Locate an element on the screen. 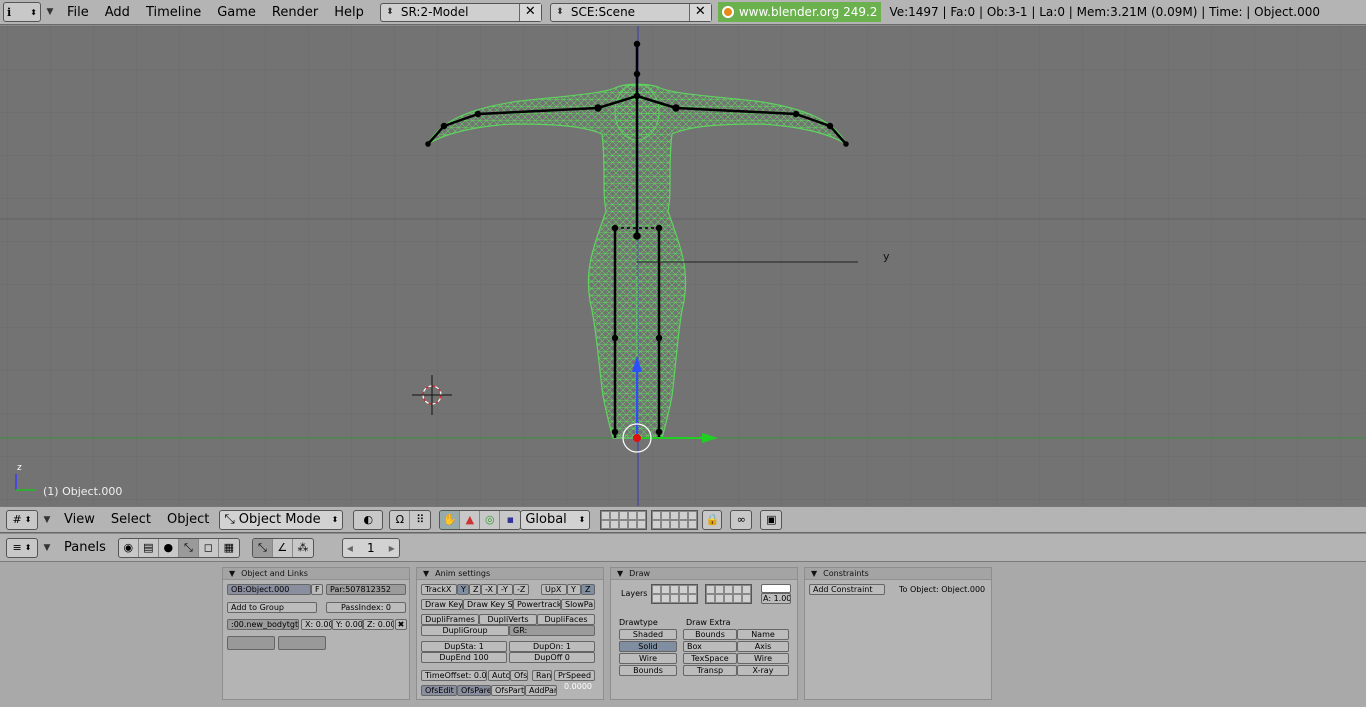  f-button: F is located at coordinates (317, 589).